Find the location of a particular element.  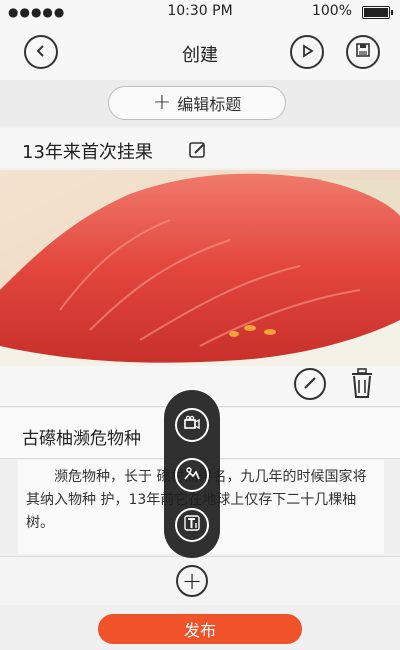

save-icon is located at coordinates (363, 52).